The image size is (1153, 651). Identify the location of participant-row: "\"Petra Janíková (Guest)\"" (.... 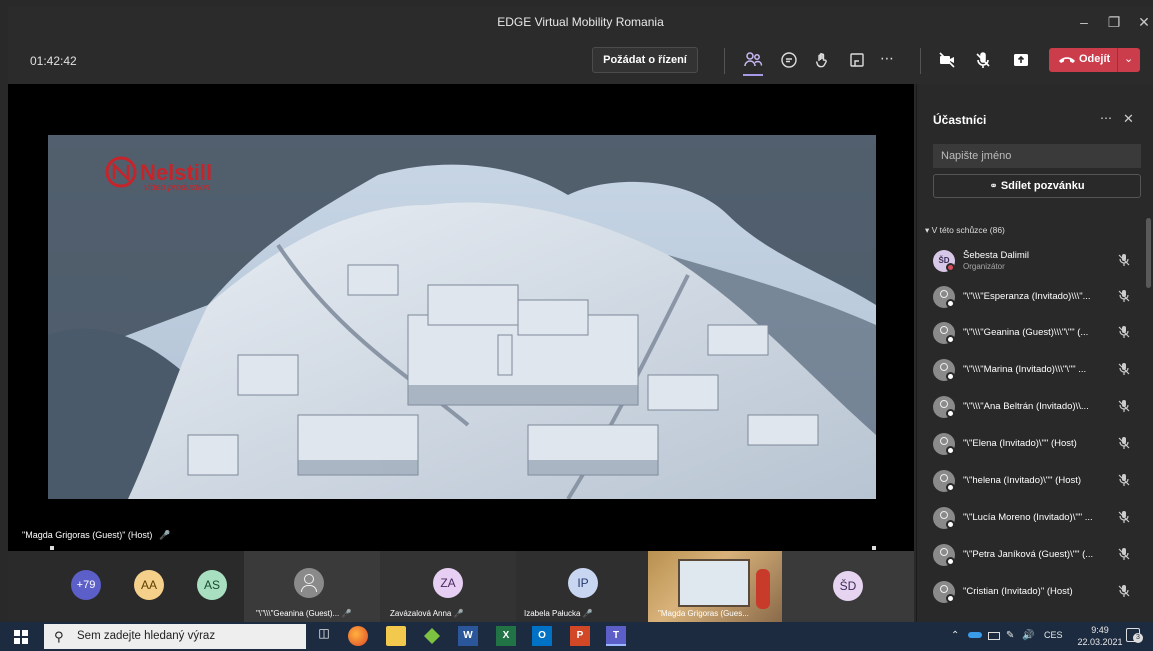
(1037, 555).